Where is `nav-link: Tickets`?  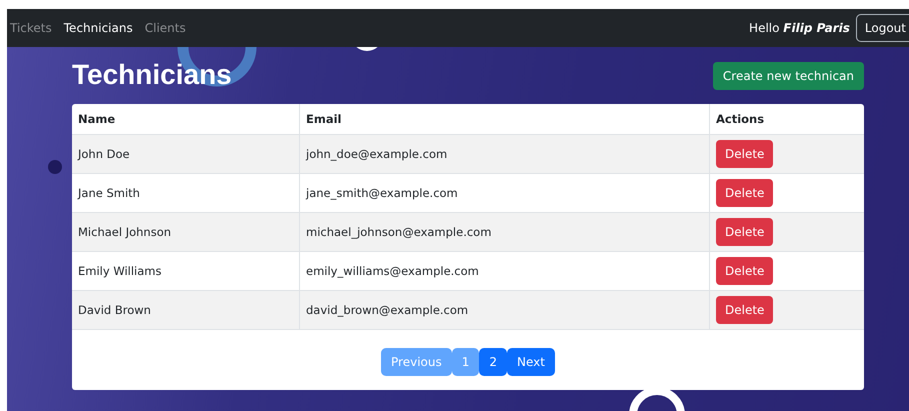 nav-link: Tickets is located at coordinates (31, 28).